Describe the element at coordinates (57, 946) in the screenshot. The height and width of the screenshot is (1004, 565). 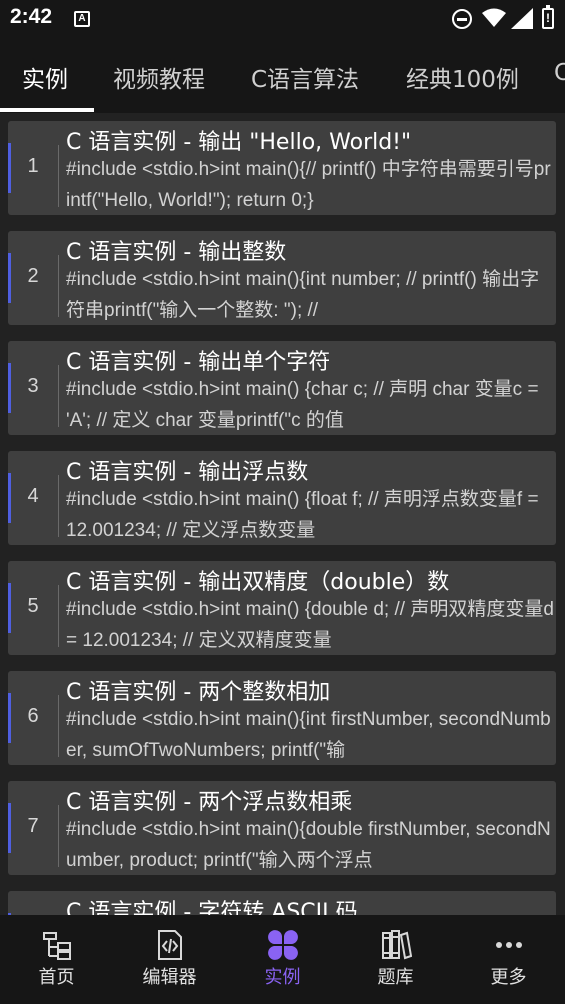
I see `home-tree-icon` at that location.